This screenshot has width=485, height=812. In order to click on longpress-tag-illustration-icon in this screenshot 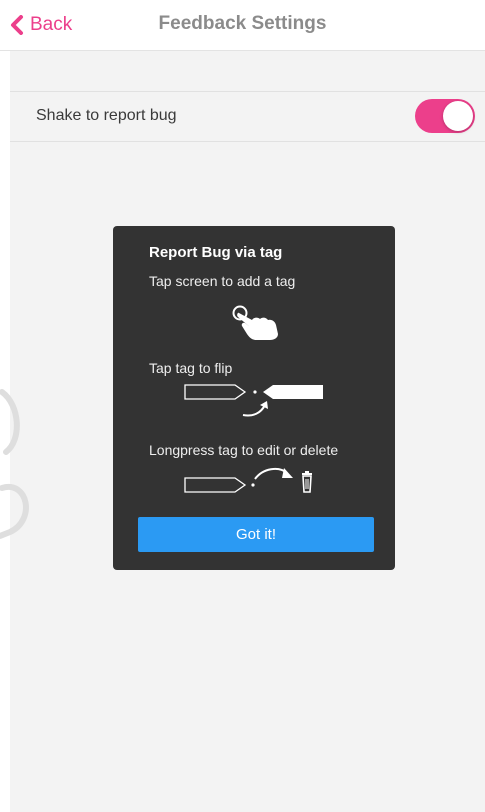, I will do `click(248, 480)`.